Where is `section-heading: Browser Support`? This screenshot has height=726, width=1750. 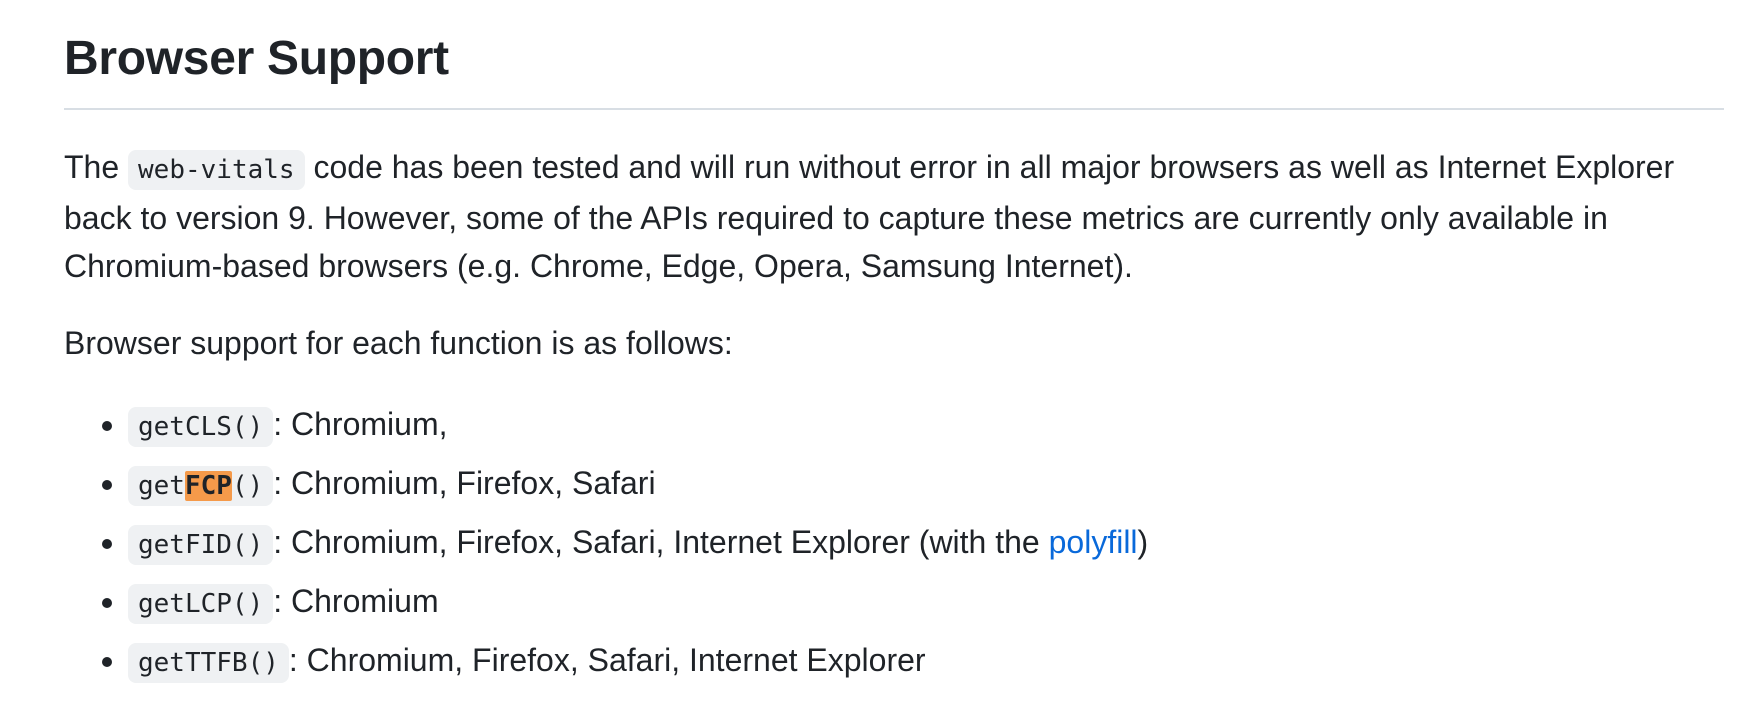 section-heading: Browser Support is located at coordinates (256, 58).